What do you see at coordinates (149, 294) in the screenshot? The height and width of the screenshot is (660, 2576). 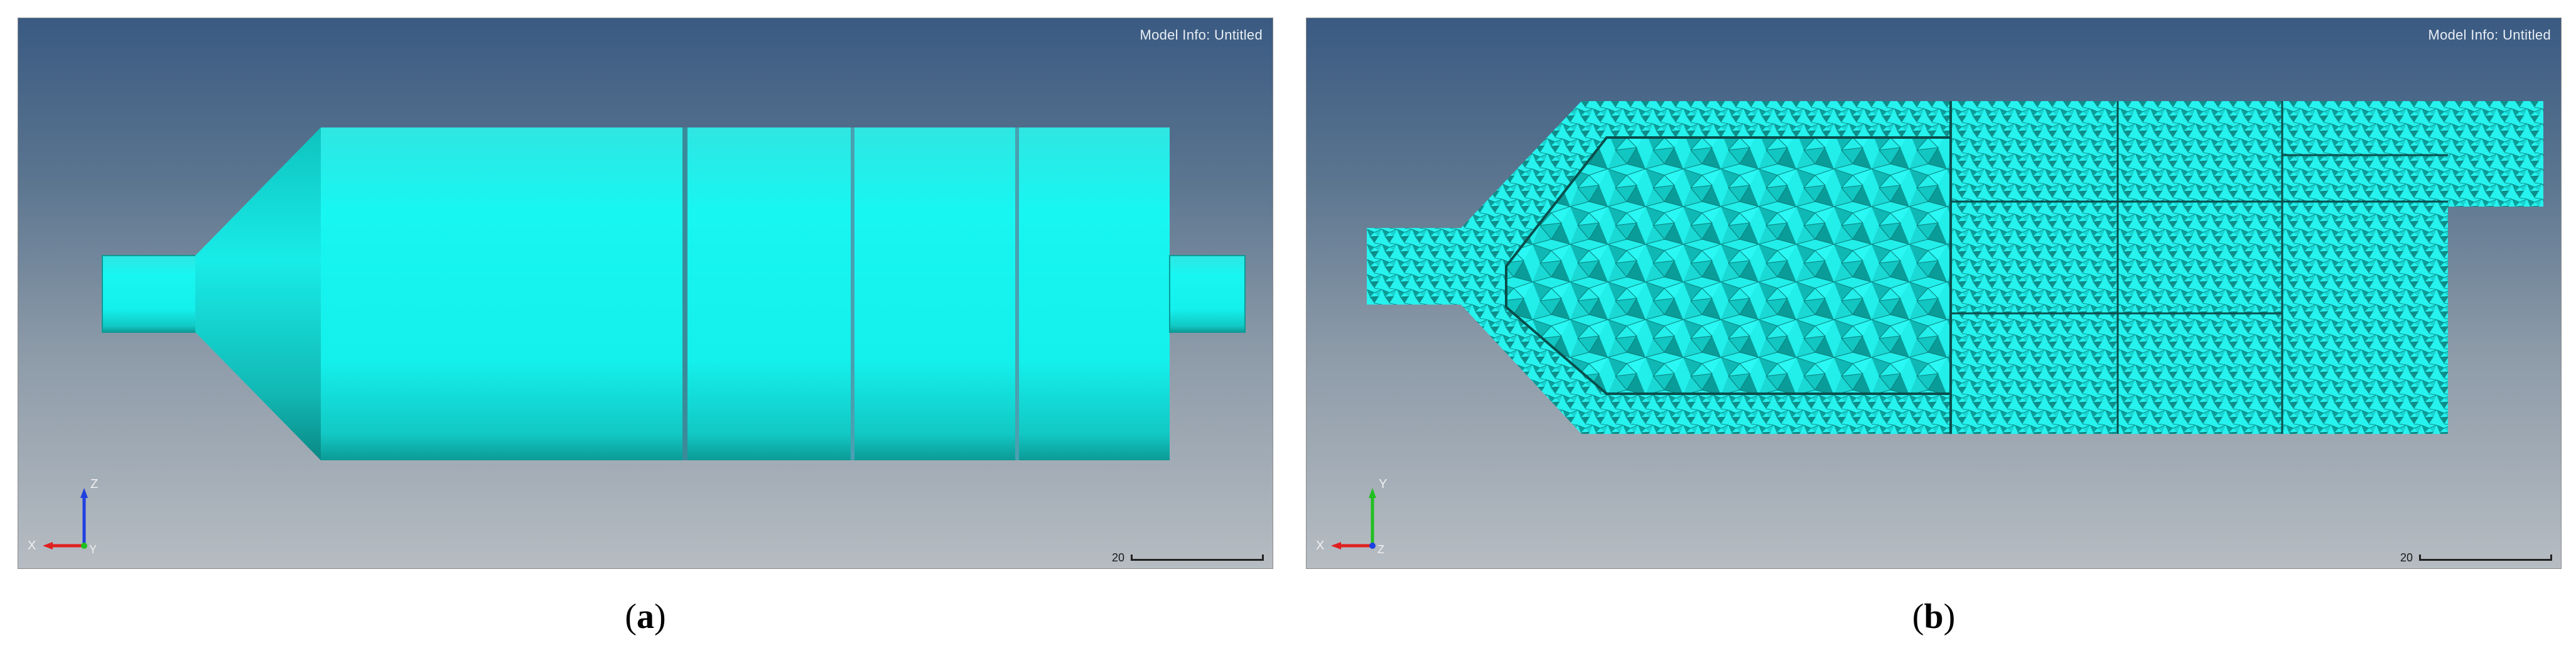 I see `inlet-pipe` at bounding box center [149, 294].